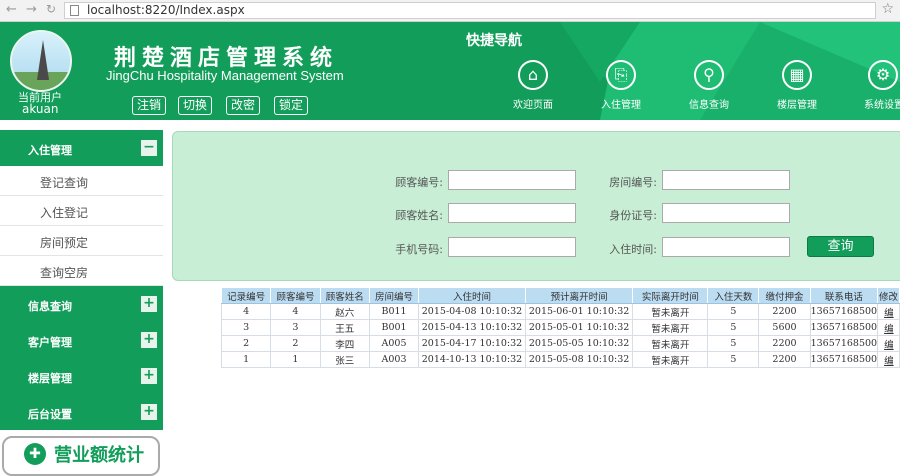 This screenshot has height=476, width=900. I want to click on phone-label: 手机号码:, so click(419, 249).